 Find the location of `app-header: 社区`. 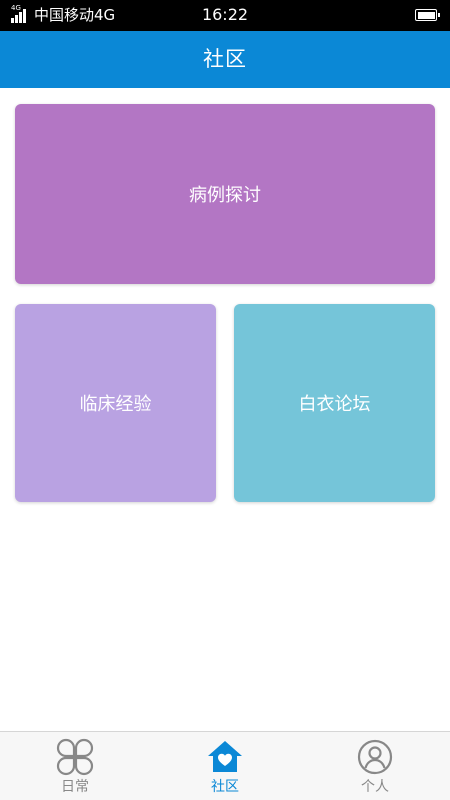

app-header: 社区 is located at coordinates (225, 59).